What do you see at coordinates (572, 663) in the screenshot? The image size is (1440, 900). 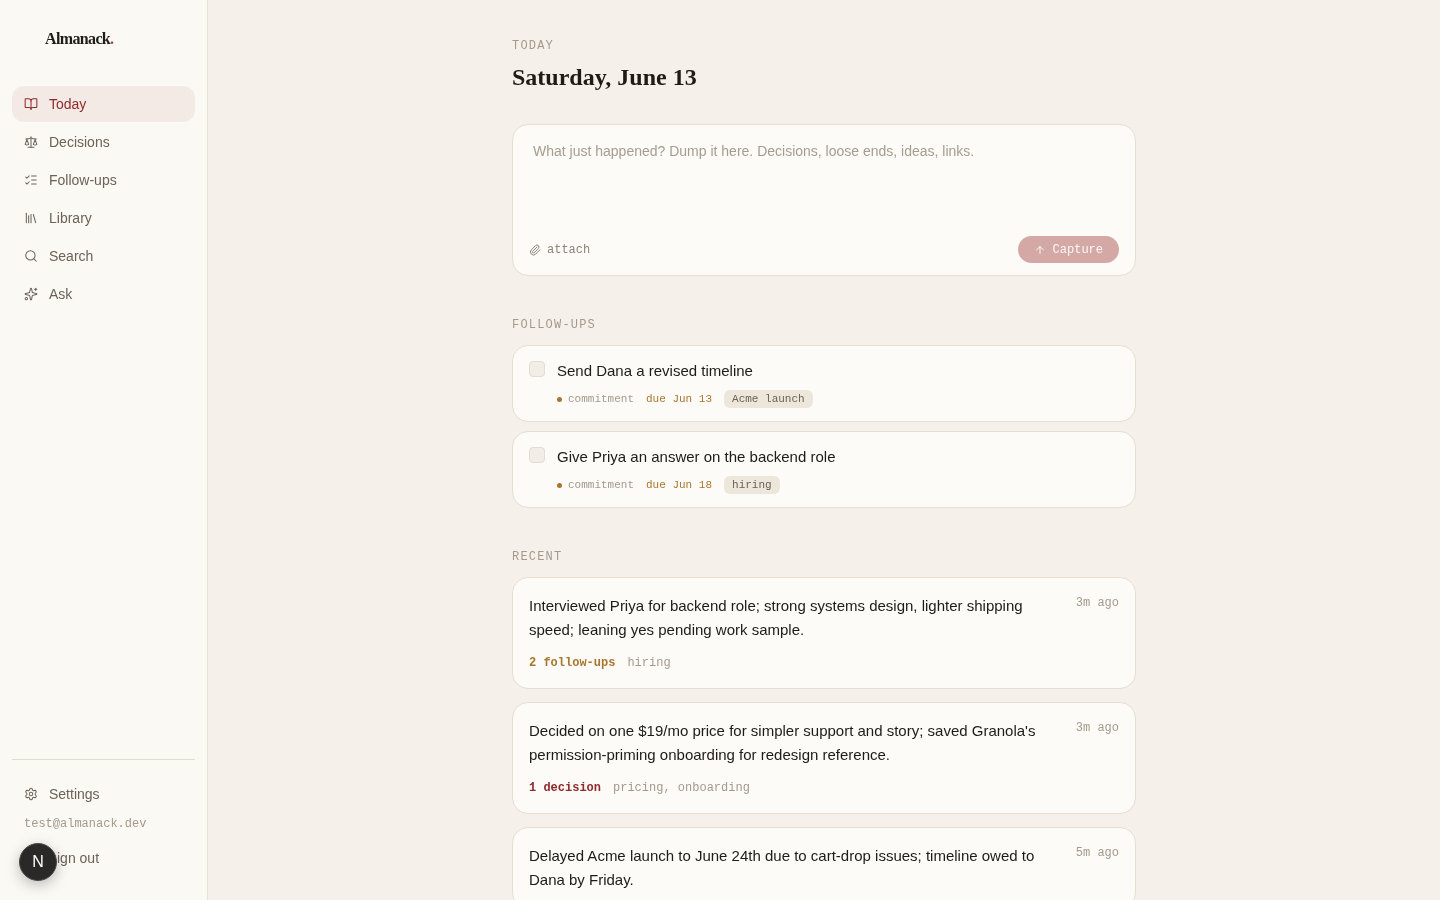 I see `count-label: 2 follow-ups` at bounding box center [572, 663].